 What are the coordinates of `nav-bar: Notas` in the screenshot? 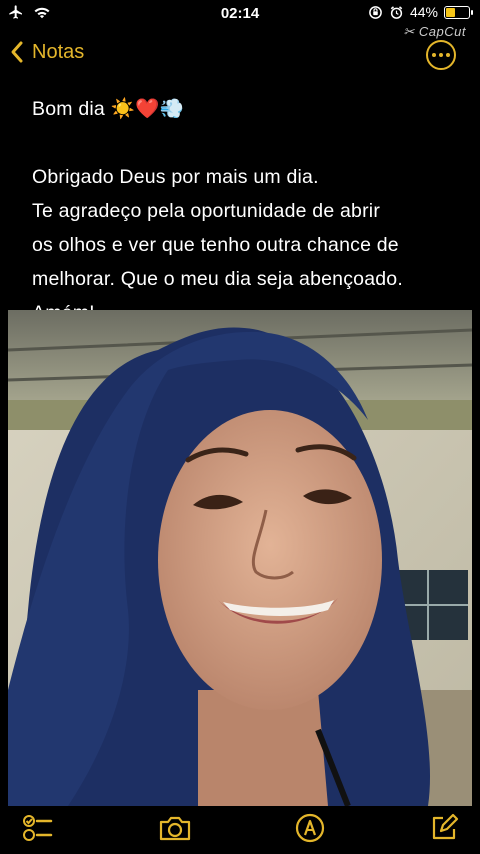 It's located at (240, 56).